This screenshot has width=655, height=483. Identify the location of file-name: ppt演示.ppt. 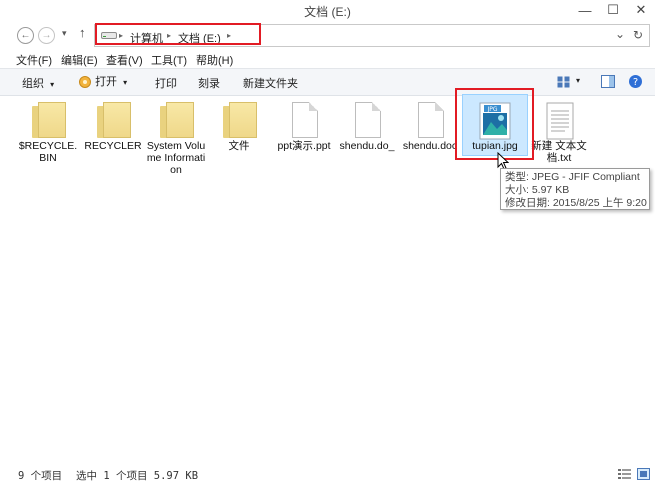
(304, 146).